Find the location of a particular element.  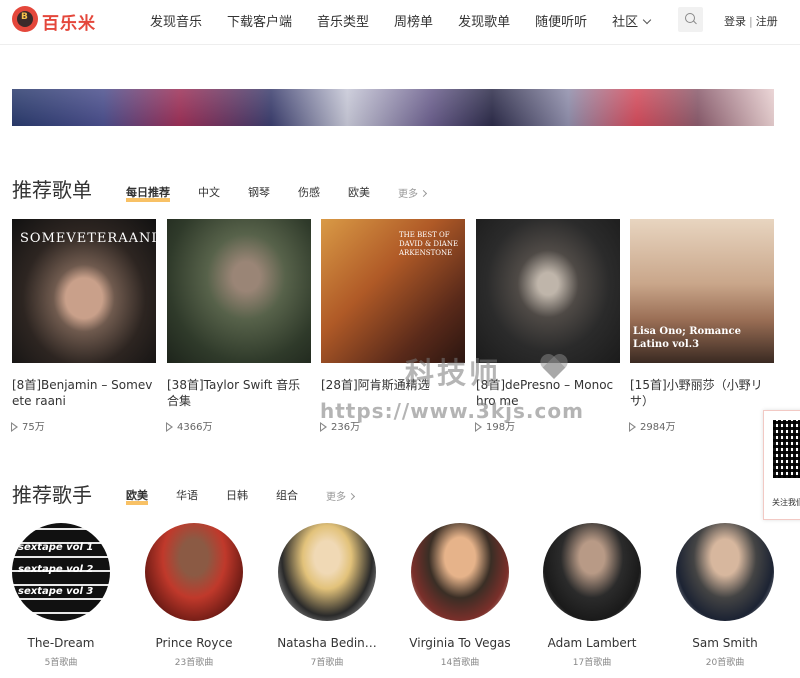

playlist-cover: SOMEVETERAANI is located at coordinates (84, 291).